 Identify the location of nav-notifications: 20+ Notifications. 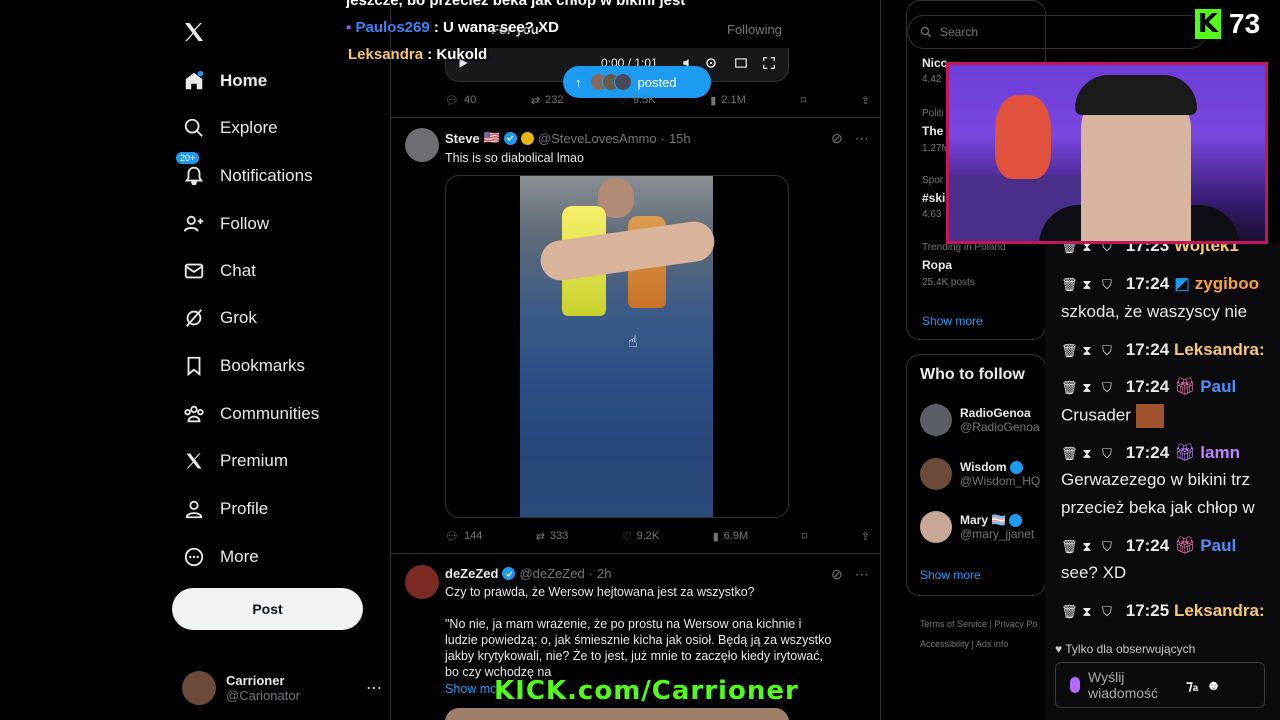
(244, 174).